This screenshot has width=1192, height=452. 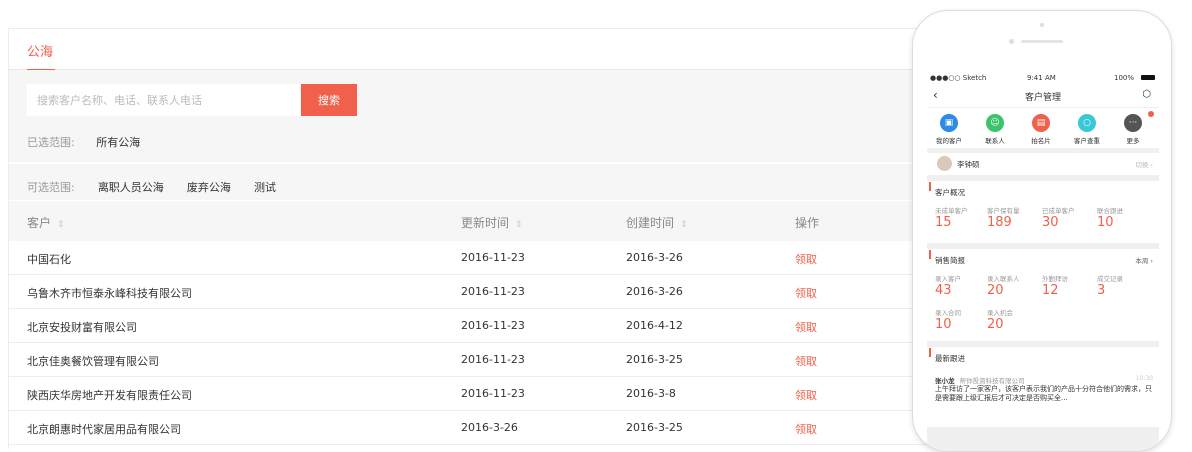 I want to click on sales-stat: 外勤拜访 12, so click(x=1055, y=286).